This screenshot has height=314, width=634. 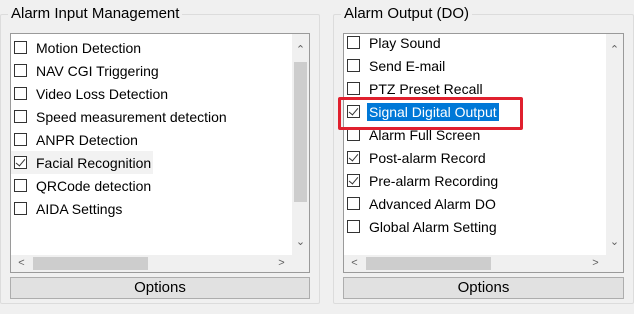 I want to click on list-item: Pre-alarm Recording, so click(x=422, y=180).